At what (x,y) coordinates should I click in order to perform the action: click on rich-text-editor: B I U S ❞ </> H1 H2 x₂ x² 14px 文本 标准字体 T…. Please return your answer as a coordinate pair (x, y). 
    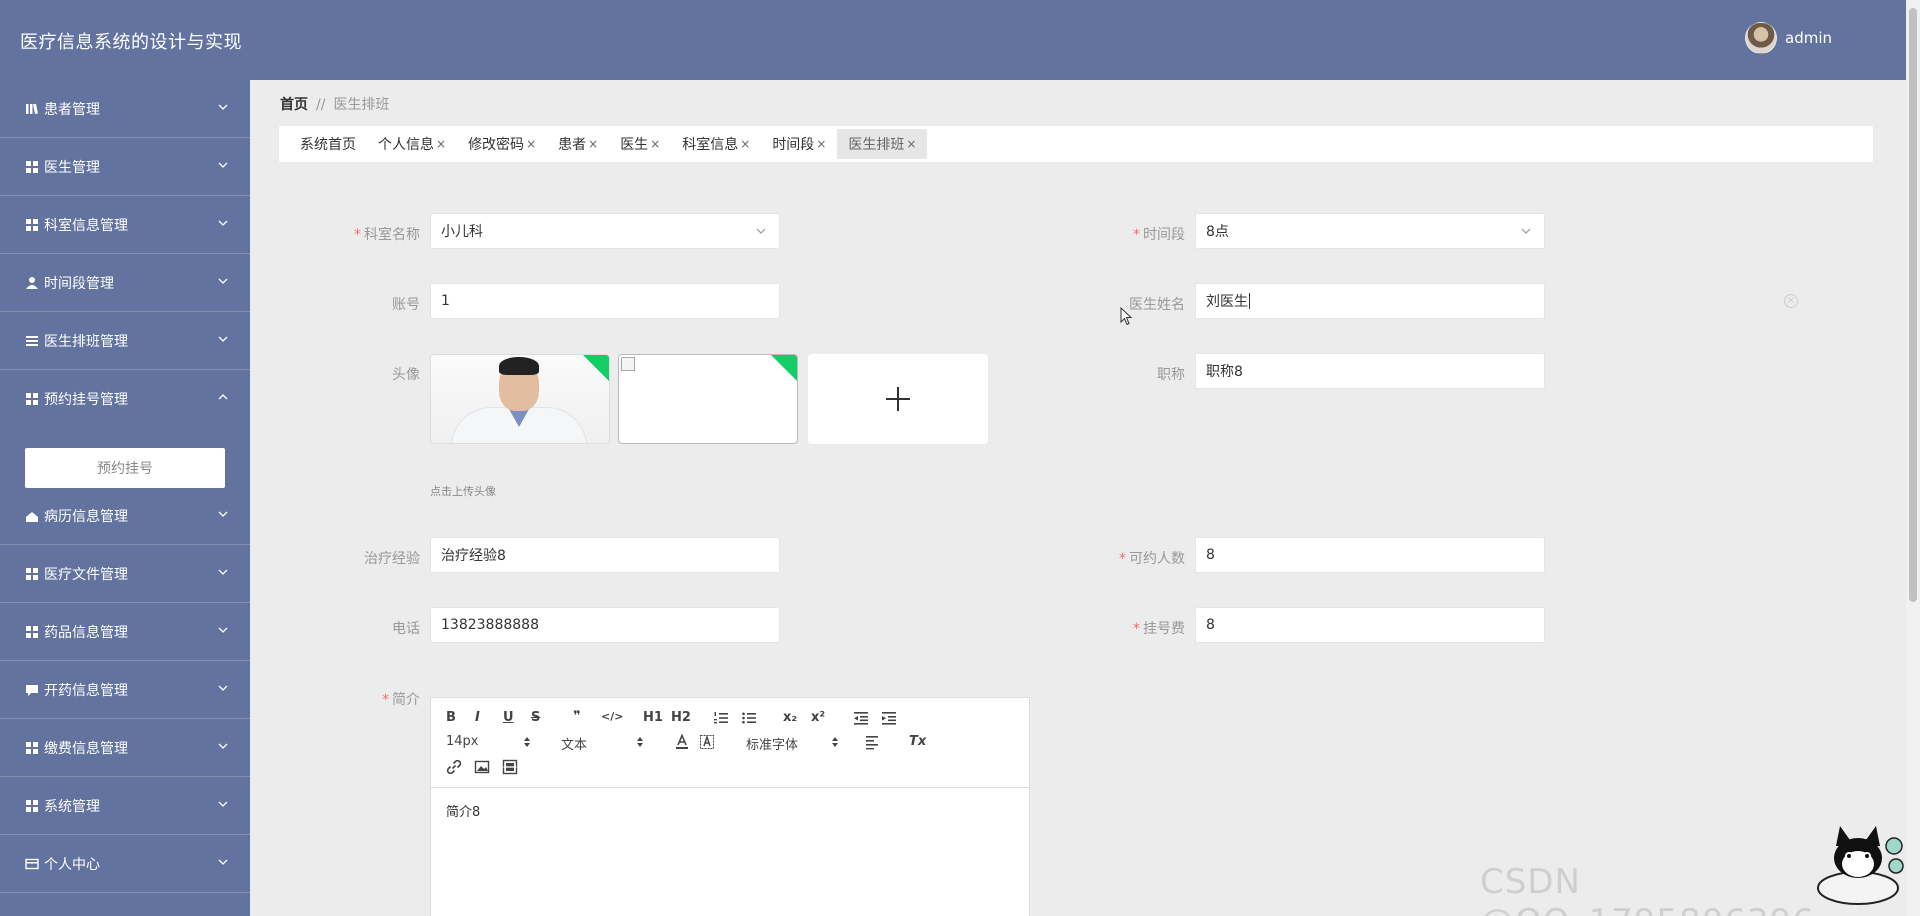
    Looking at the image, I should click on (730, 806).